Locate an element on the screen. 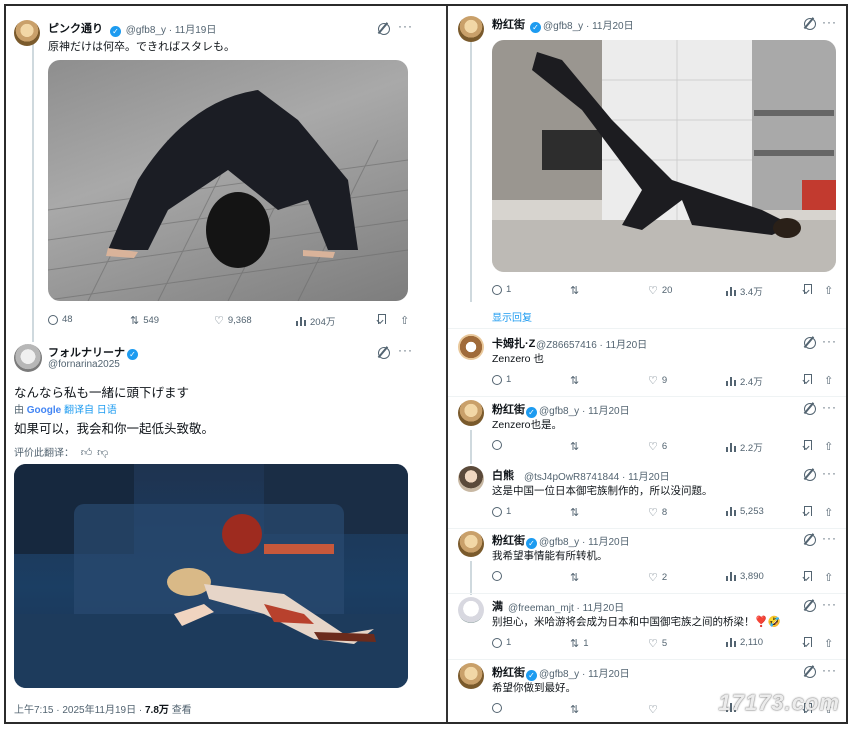 Image resolution: width=854 pixels, height=730 pixels. like-button: ♡ 9 is located at coordinates (657, 380).